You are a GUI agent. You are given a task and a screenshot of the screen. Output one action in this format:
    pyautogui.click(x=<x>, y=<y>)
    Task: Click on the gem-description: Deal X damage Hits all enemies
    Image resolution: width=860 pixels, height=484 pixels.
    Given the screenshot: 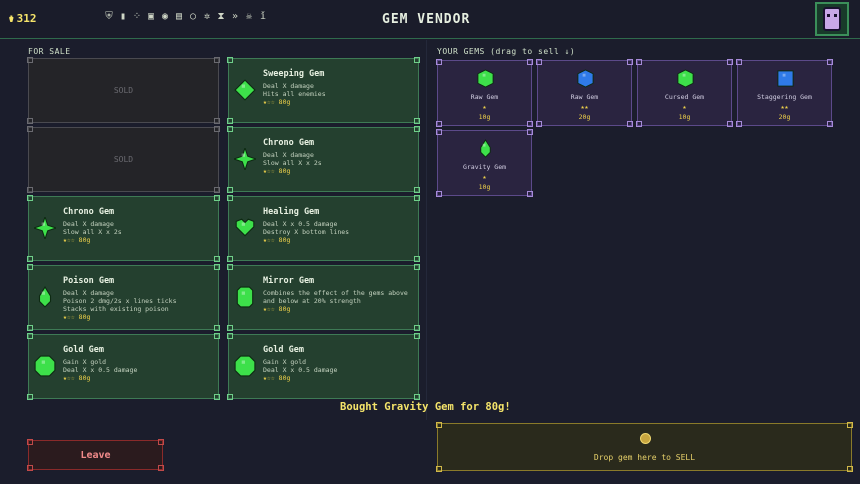 What is the action you would take?
    pyautogui.click(x=294, y=90)
    